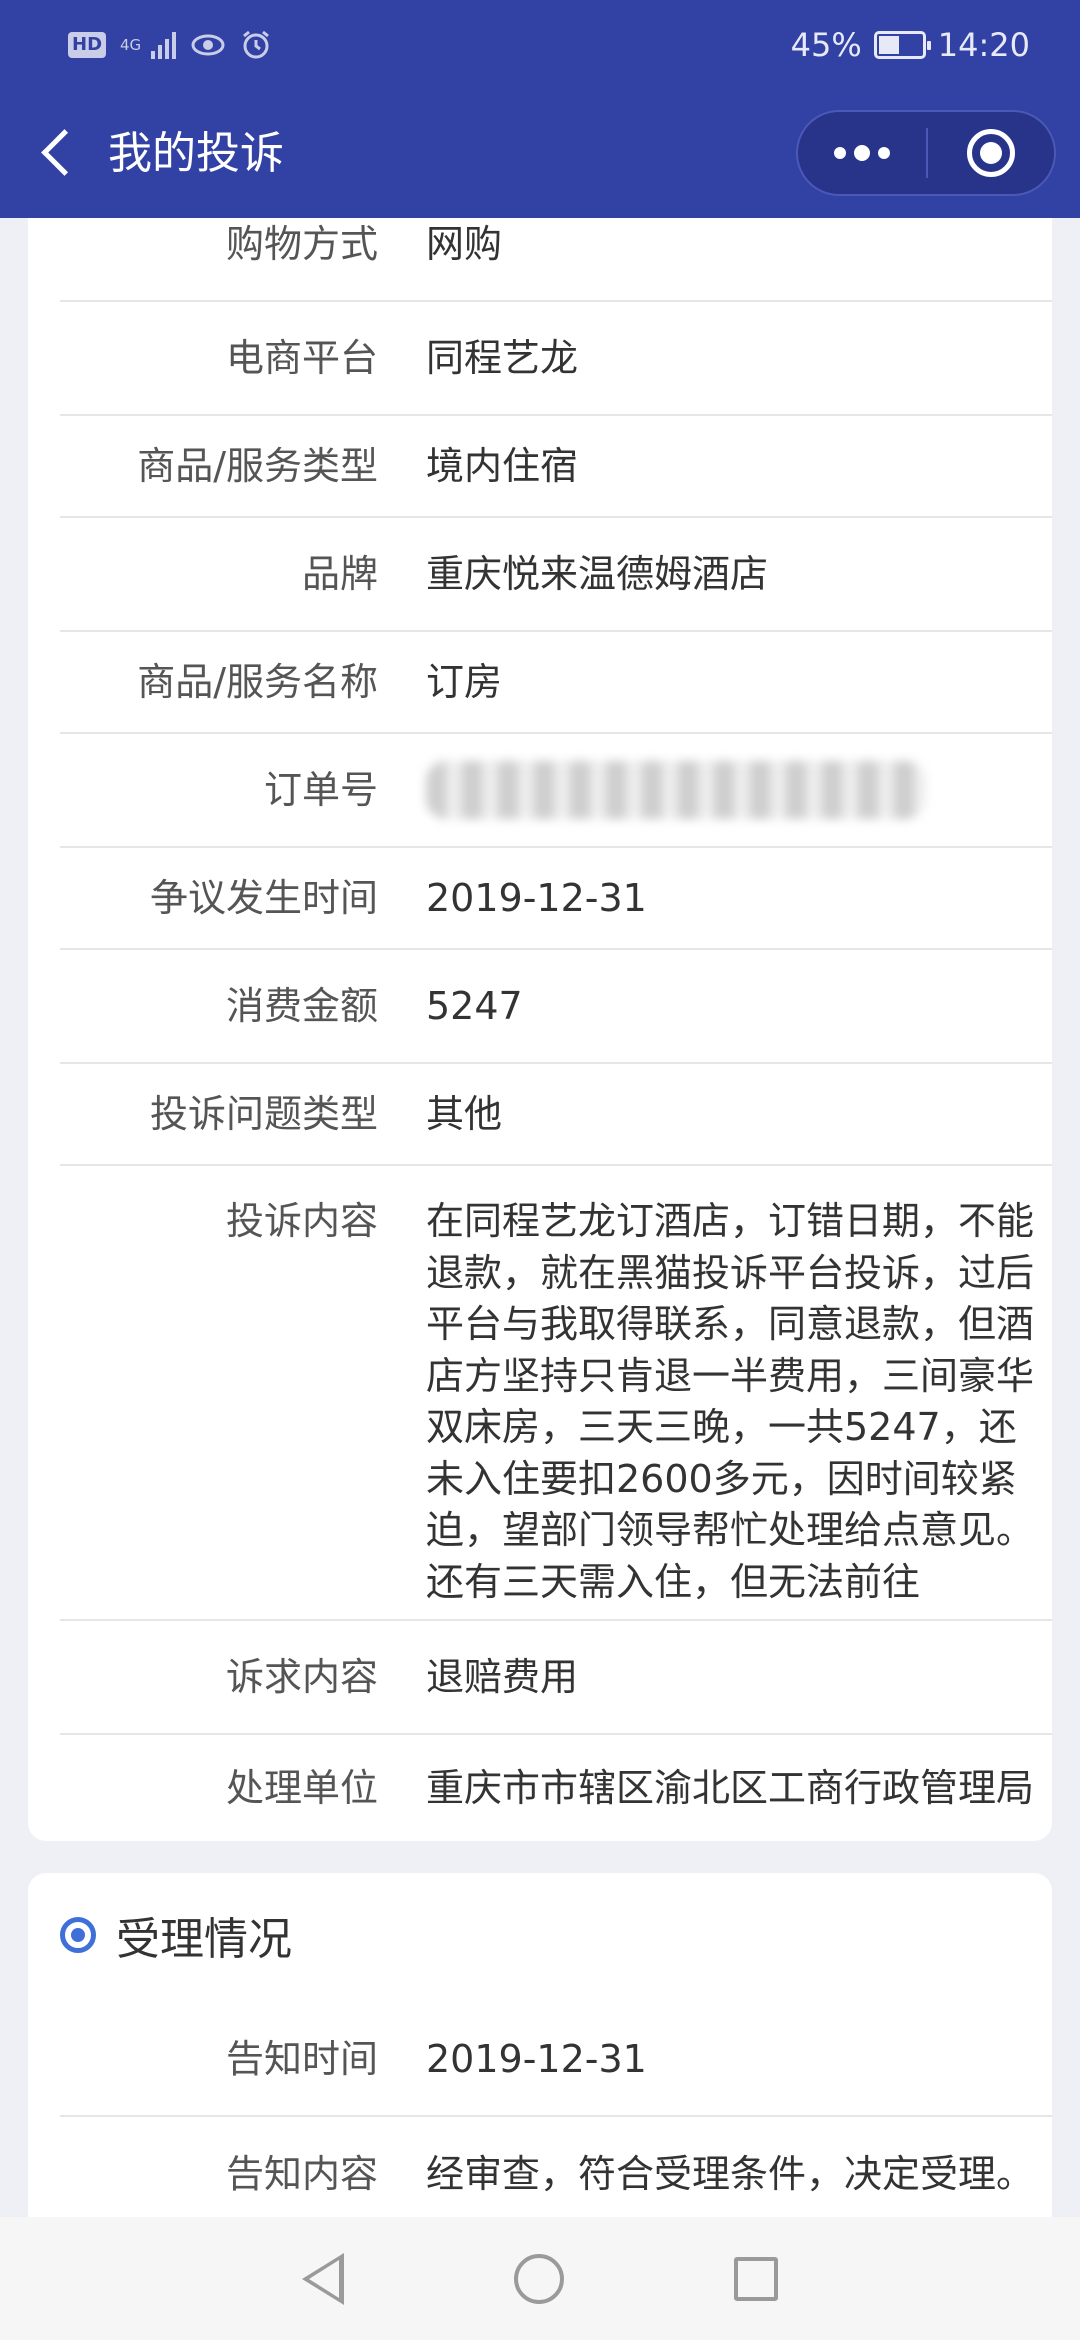 This screenshot has height=2340, width=1080. I want to click on detail-value: 经审查，符合受理条件，决定受理。, so click(730, 2174).